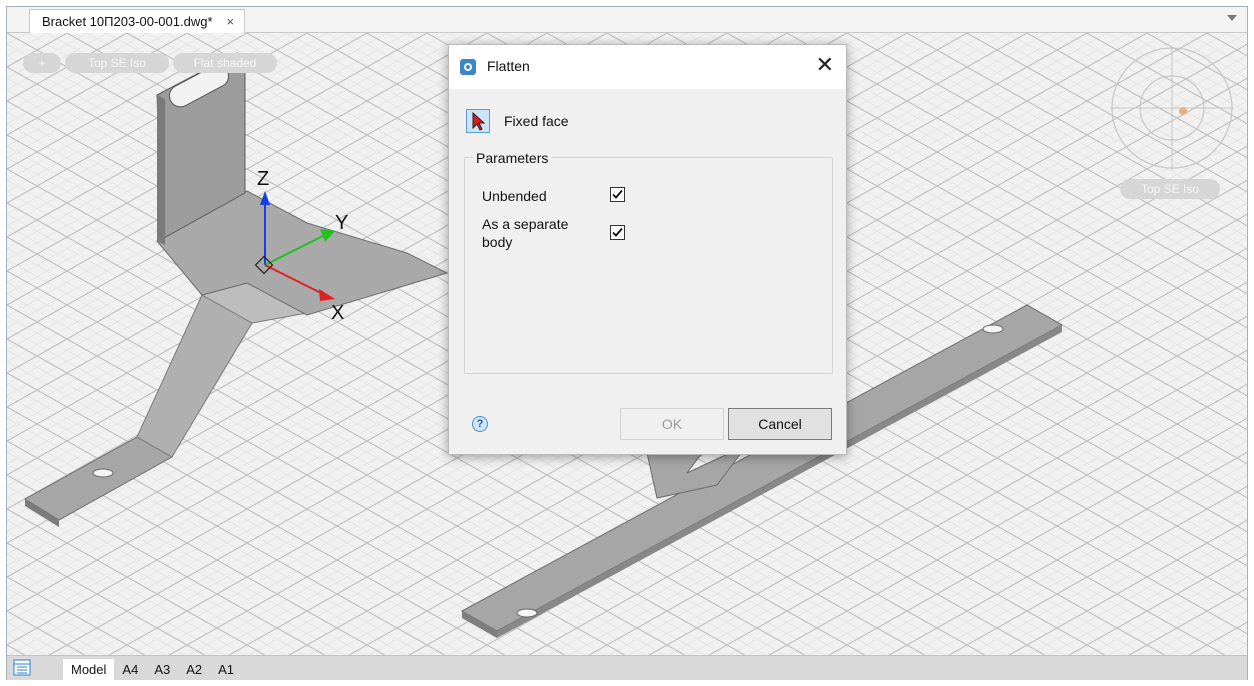 The height and width of the screenshot is (686, 1254). Describe the element at coordinates (194, 670) in the screenshot. I see `layout-tab-a2: A2` at that location.